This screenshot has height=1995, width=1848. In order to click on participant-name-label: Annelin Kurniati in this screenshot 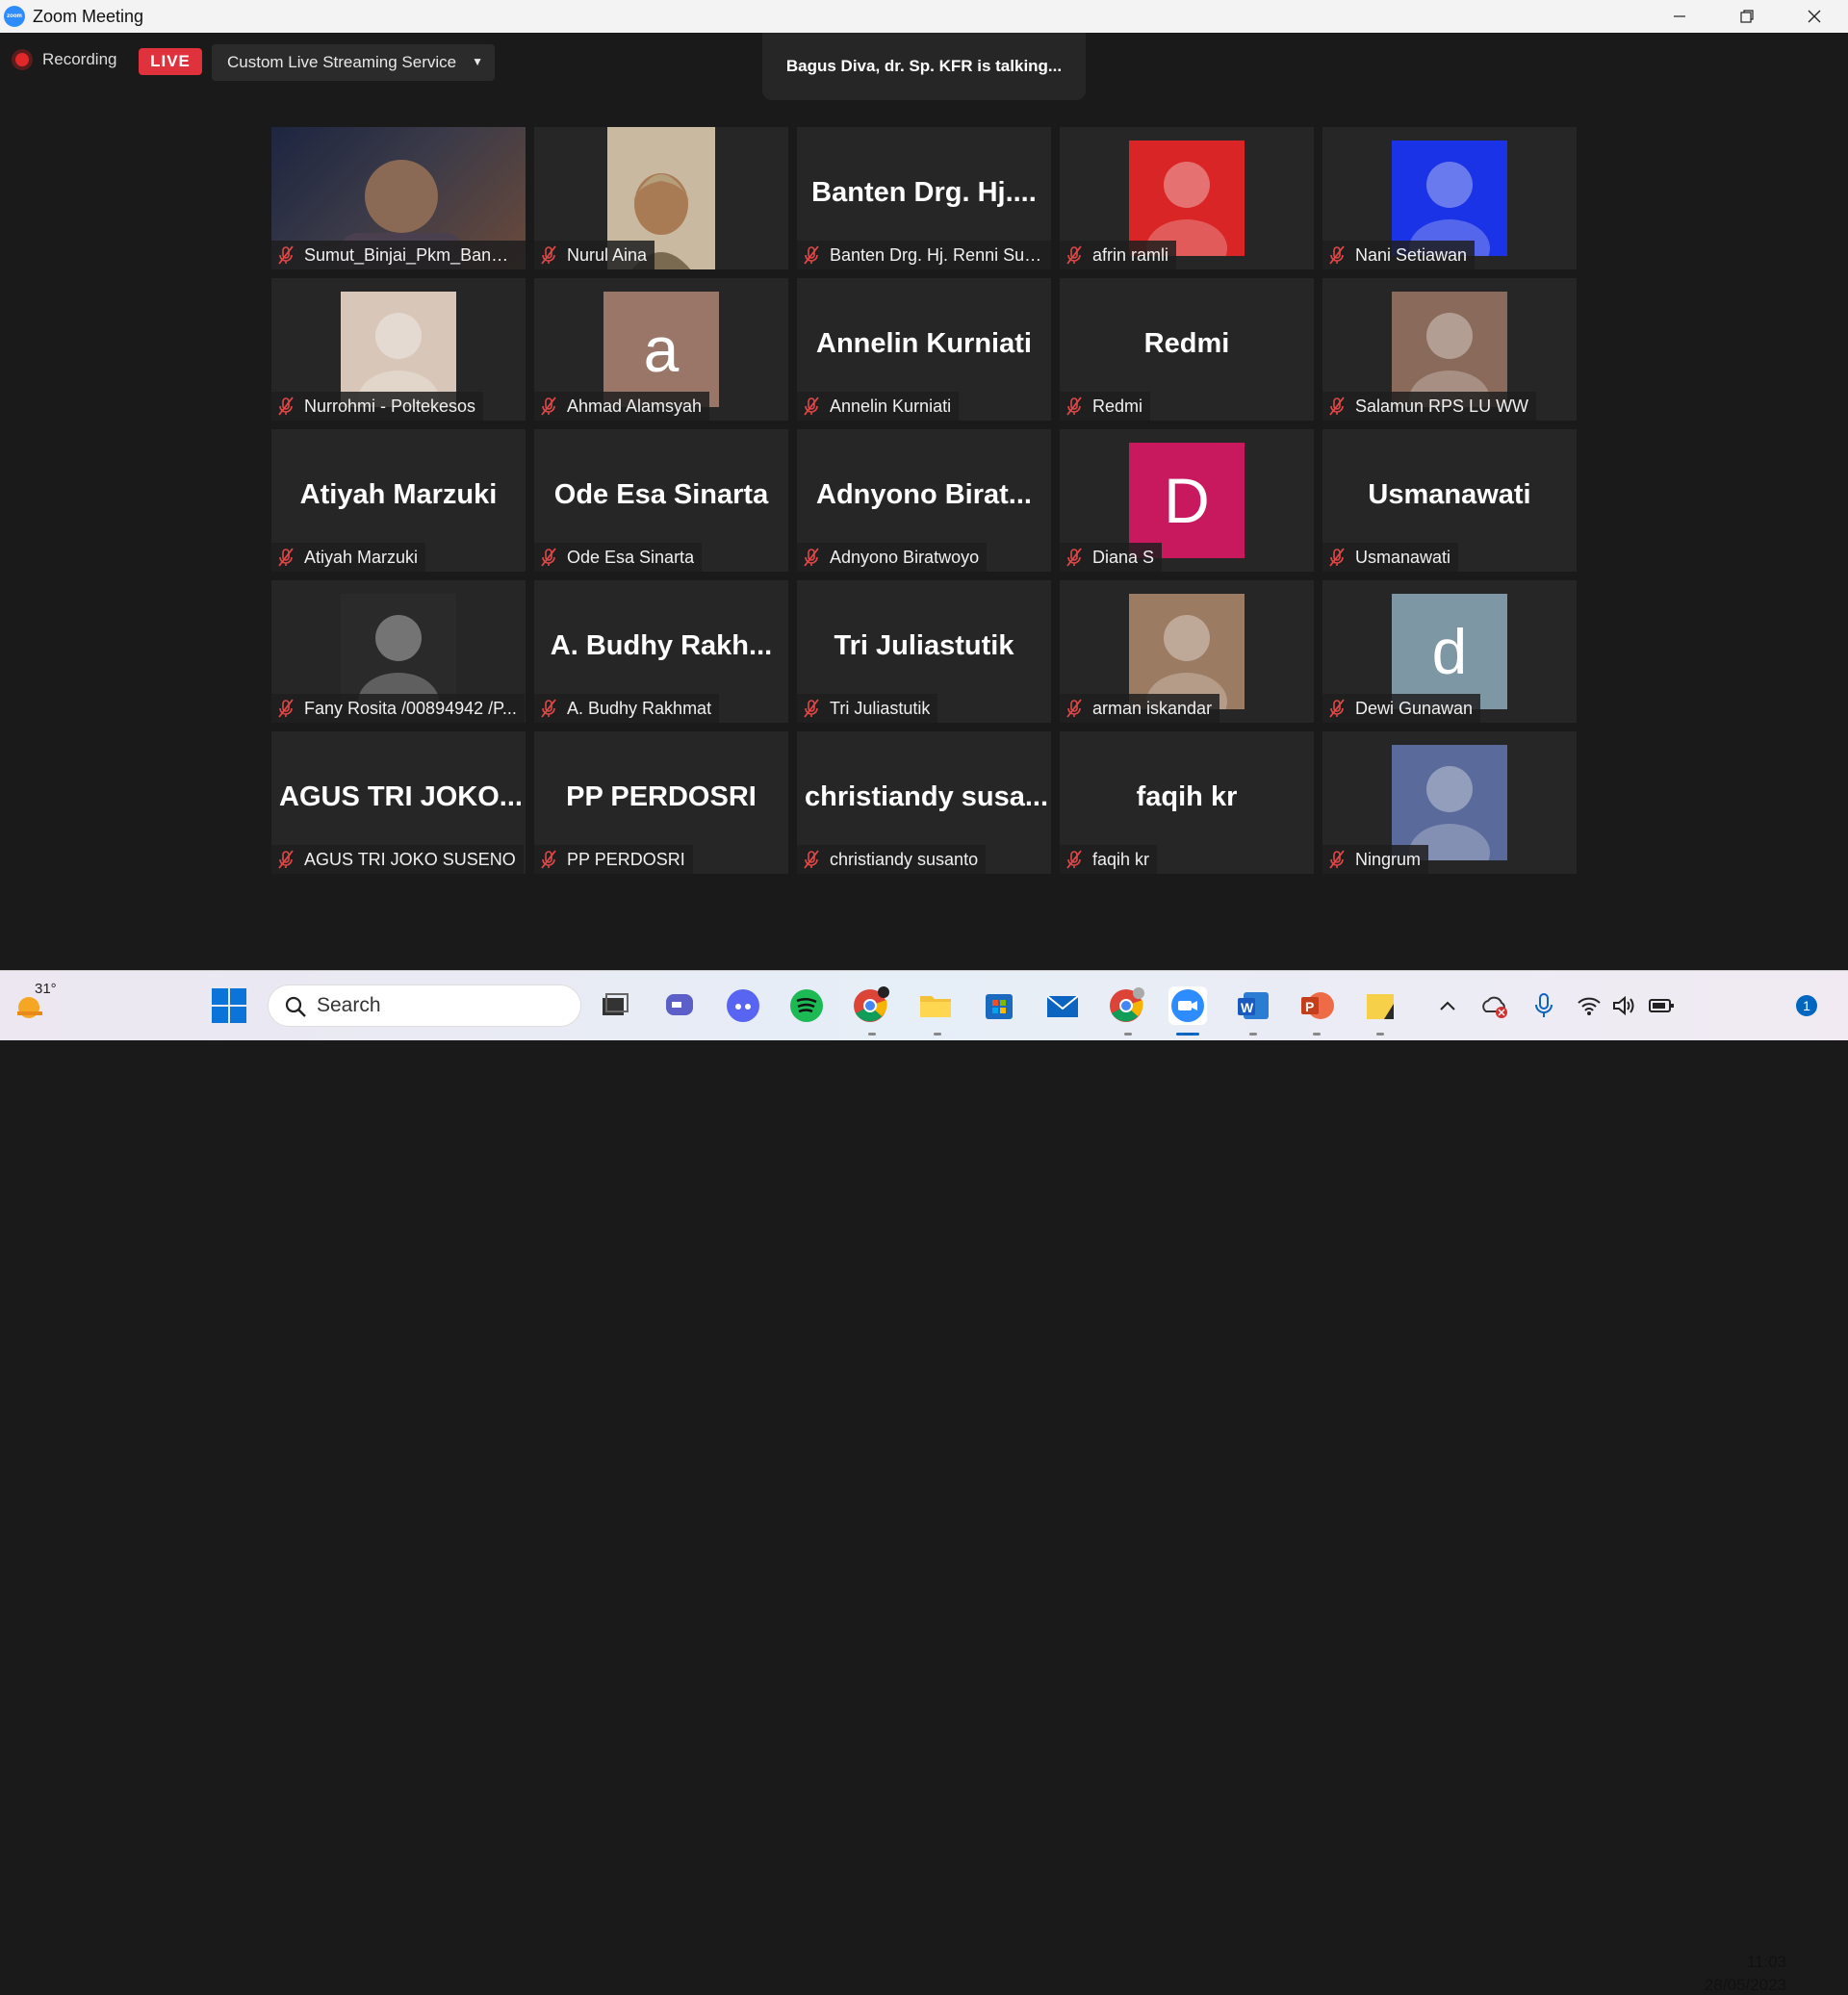, I will do `click(878, 406)`.